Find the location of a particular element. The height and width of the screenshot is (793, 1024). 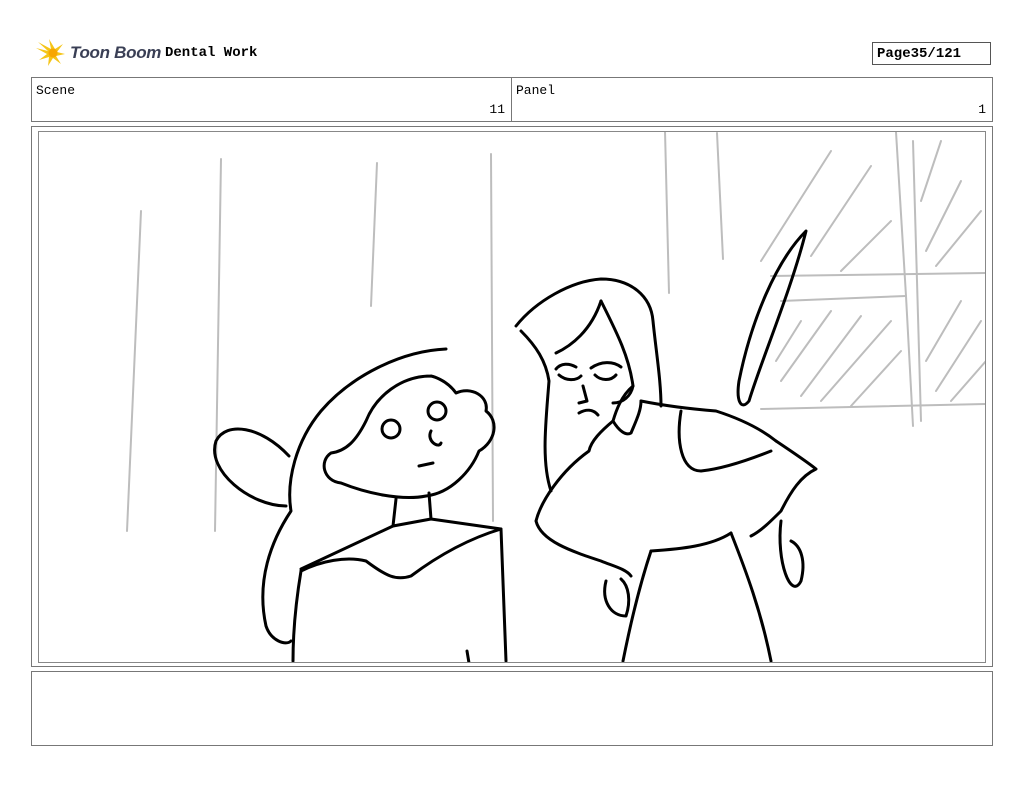

scene-number: 11 is located at coordinates (497, 109).